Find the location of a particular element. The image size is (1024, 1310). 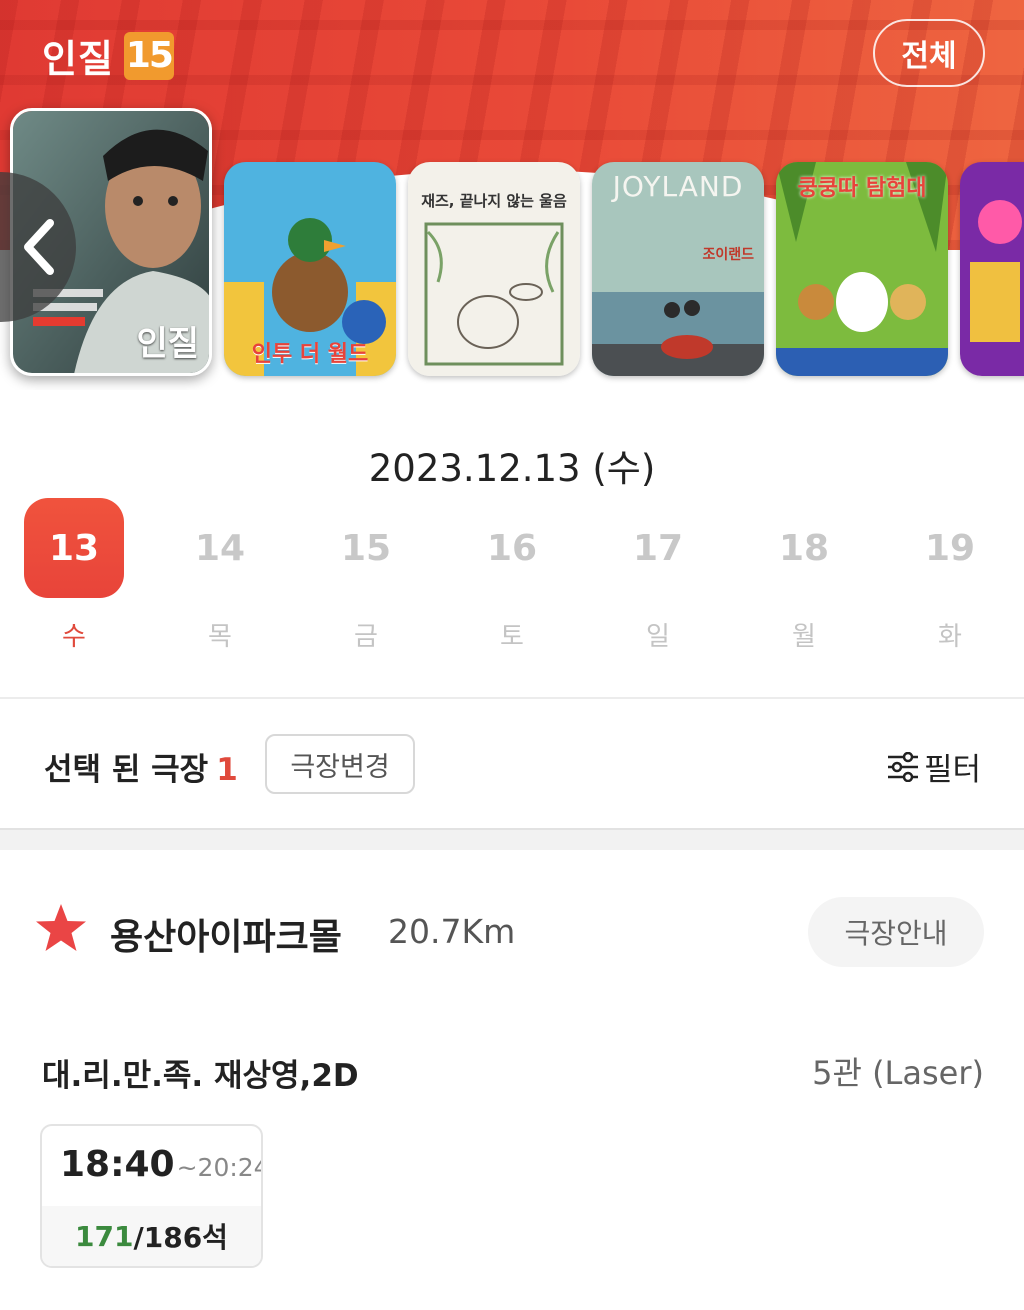

filter-label: 필터 is located at coordinates (953, 770).